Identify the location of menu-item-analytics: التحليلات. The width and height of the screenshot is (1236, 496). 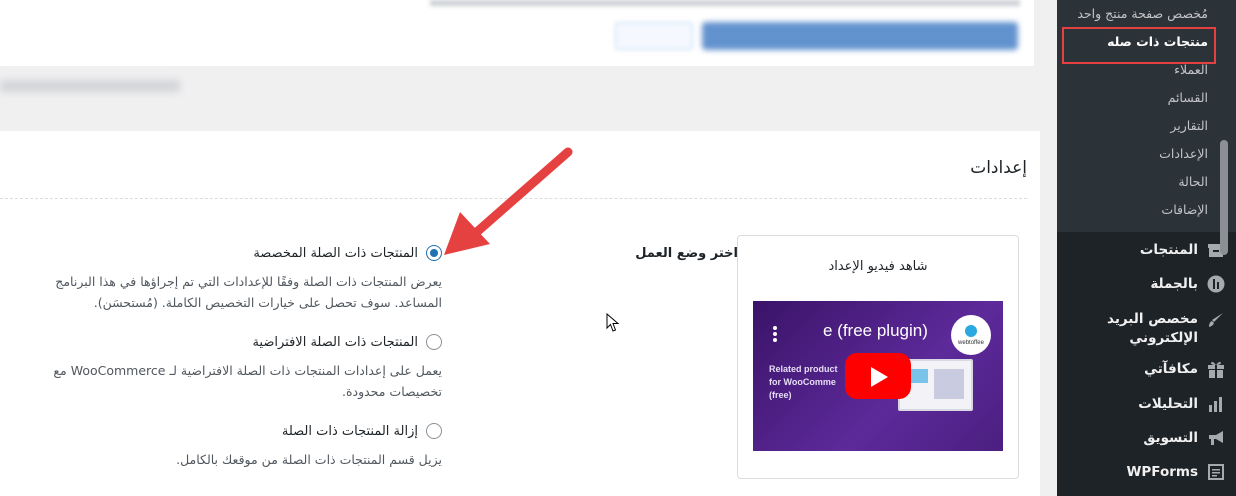
(1182, 404).